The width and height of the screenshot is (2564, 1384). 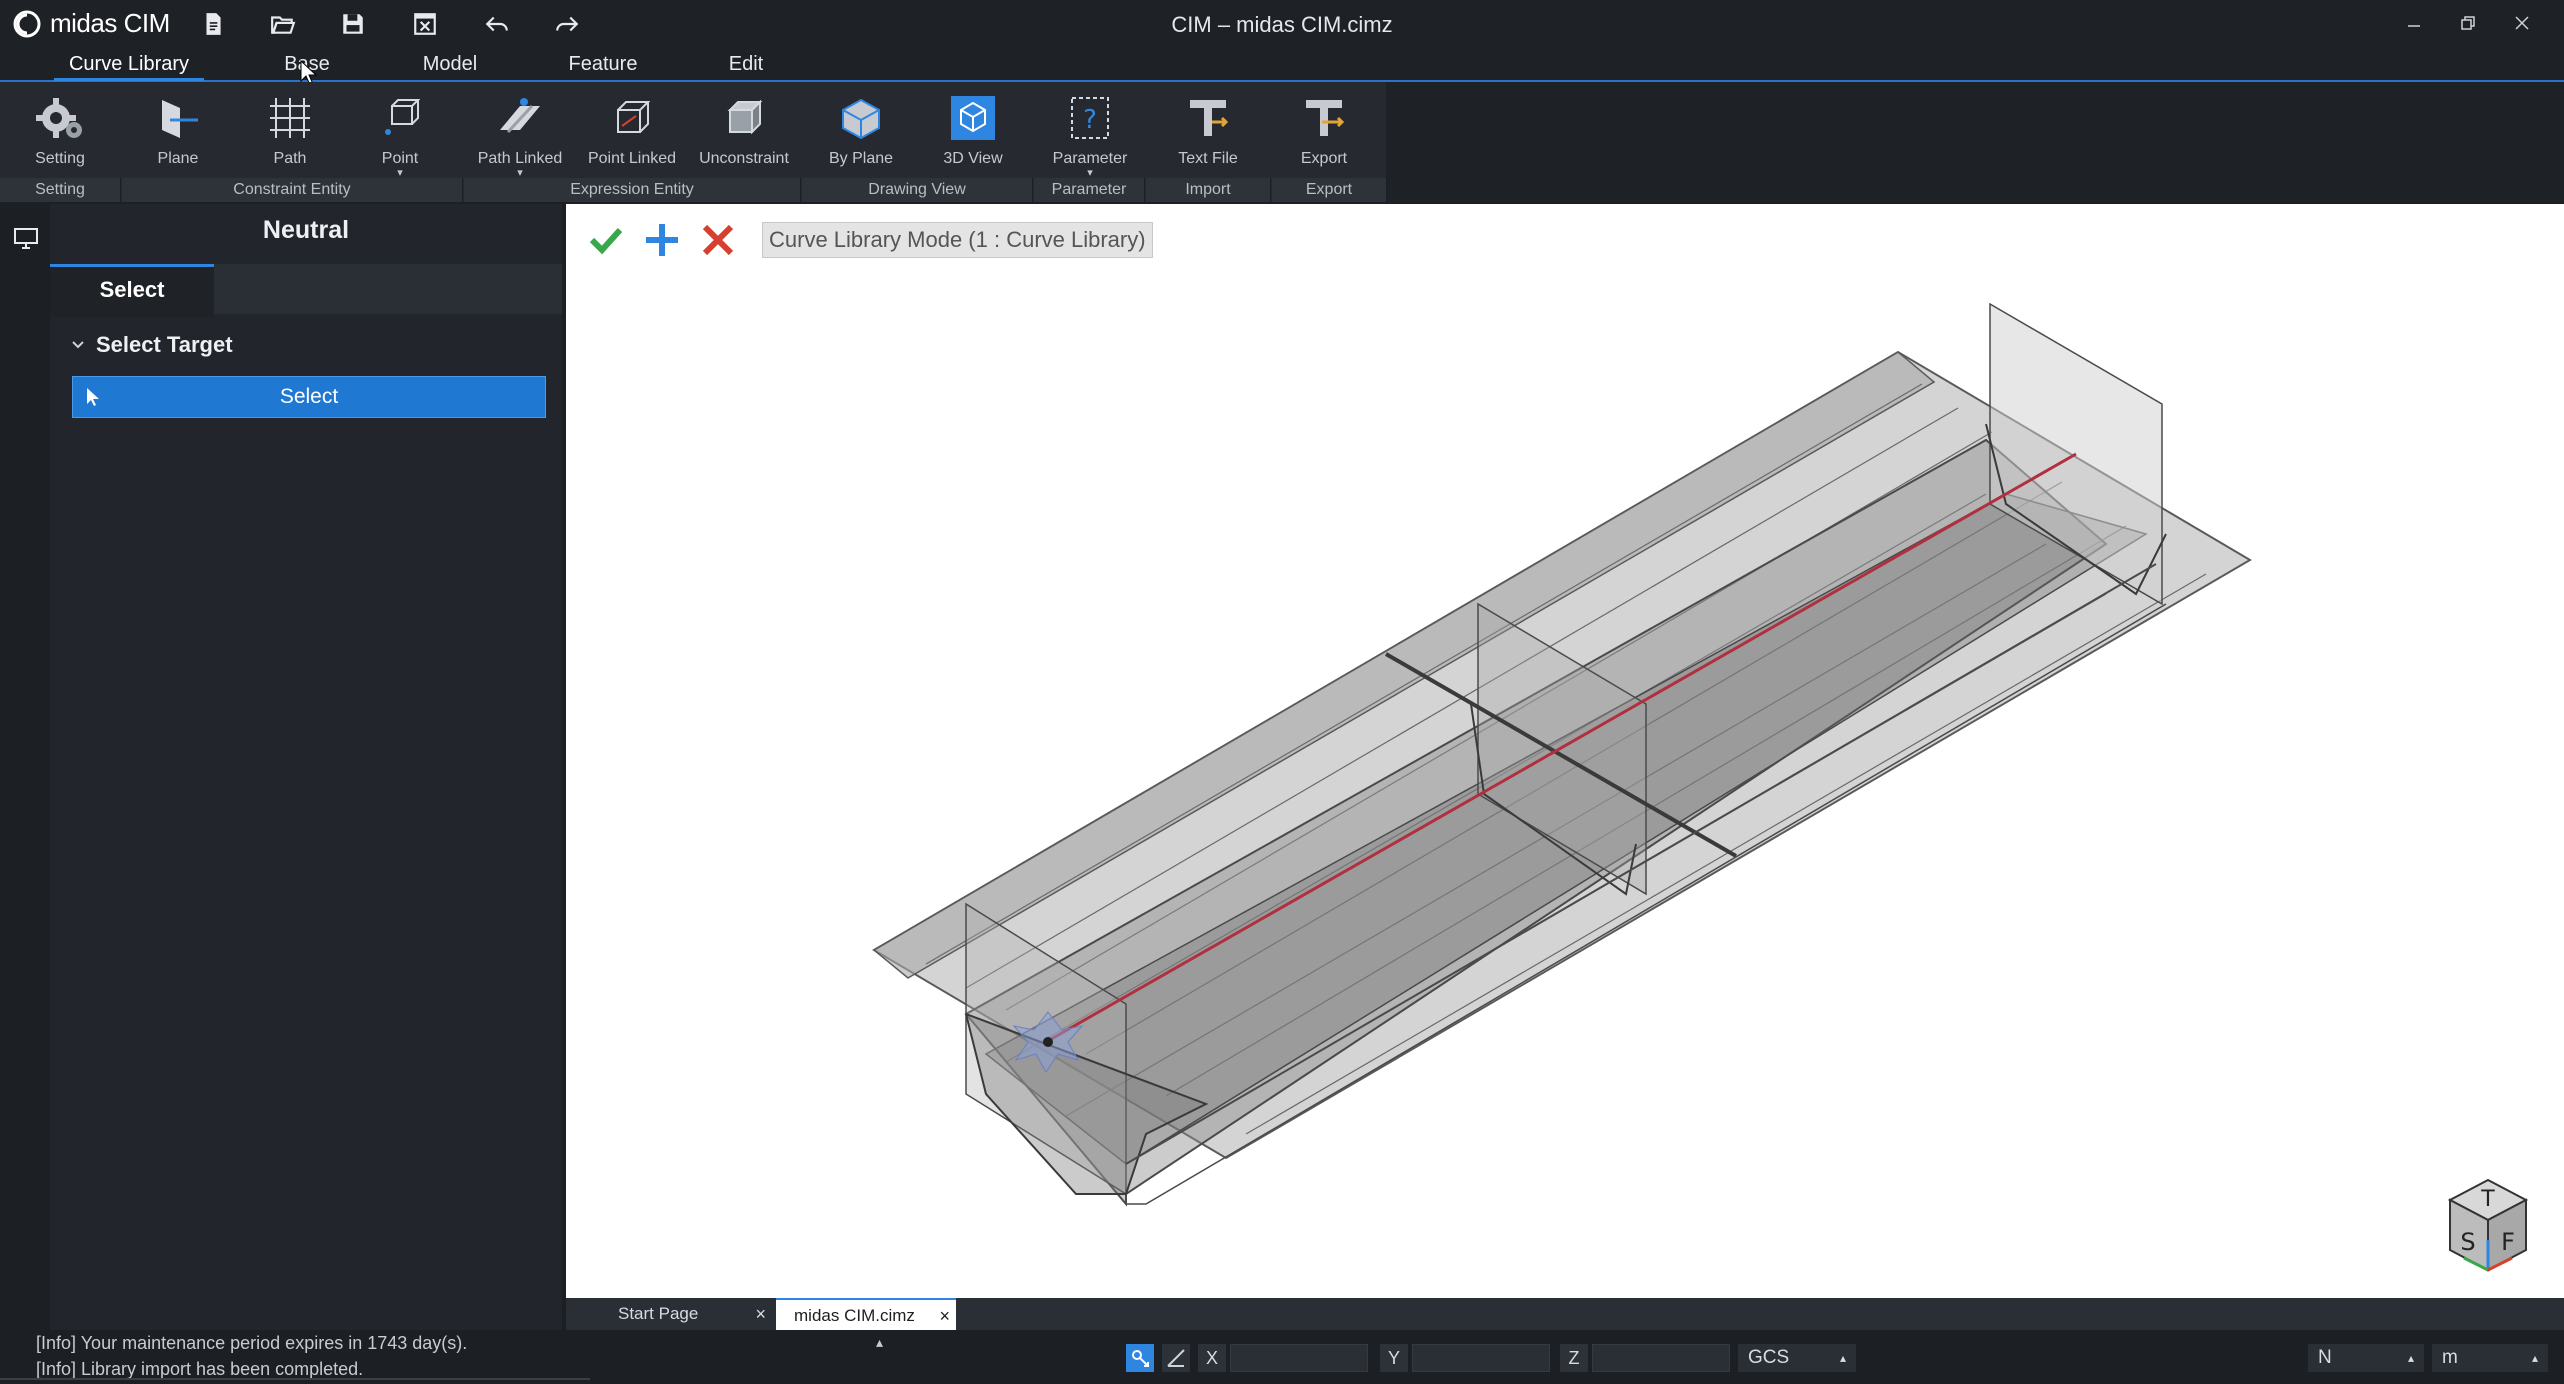 I want to click on by-plane-button: By Plane, so click(x=861, y=138).